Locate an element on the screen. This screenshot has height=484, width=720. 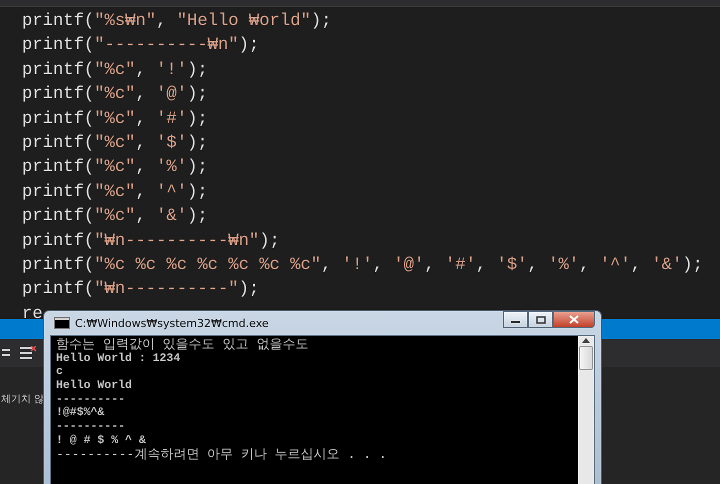
console-icon is located at coordinates (62, 323).